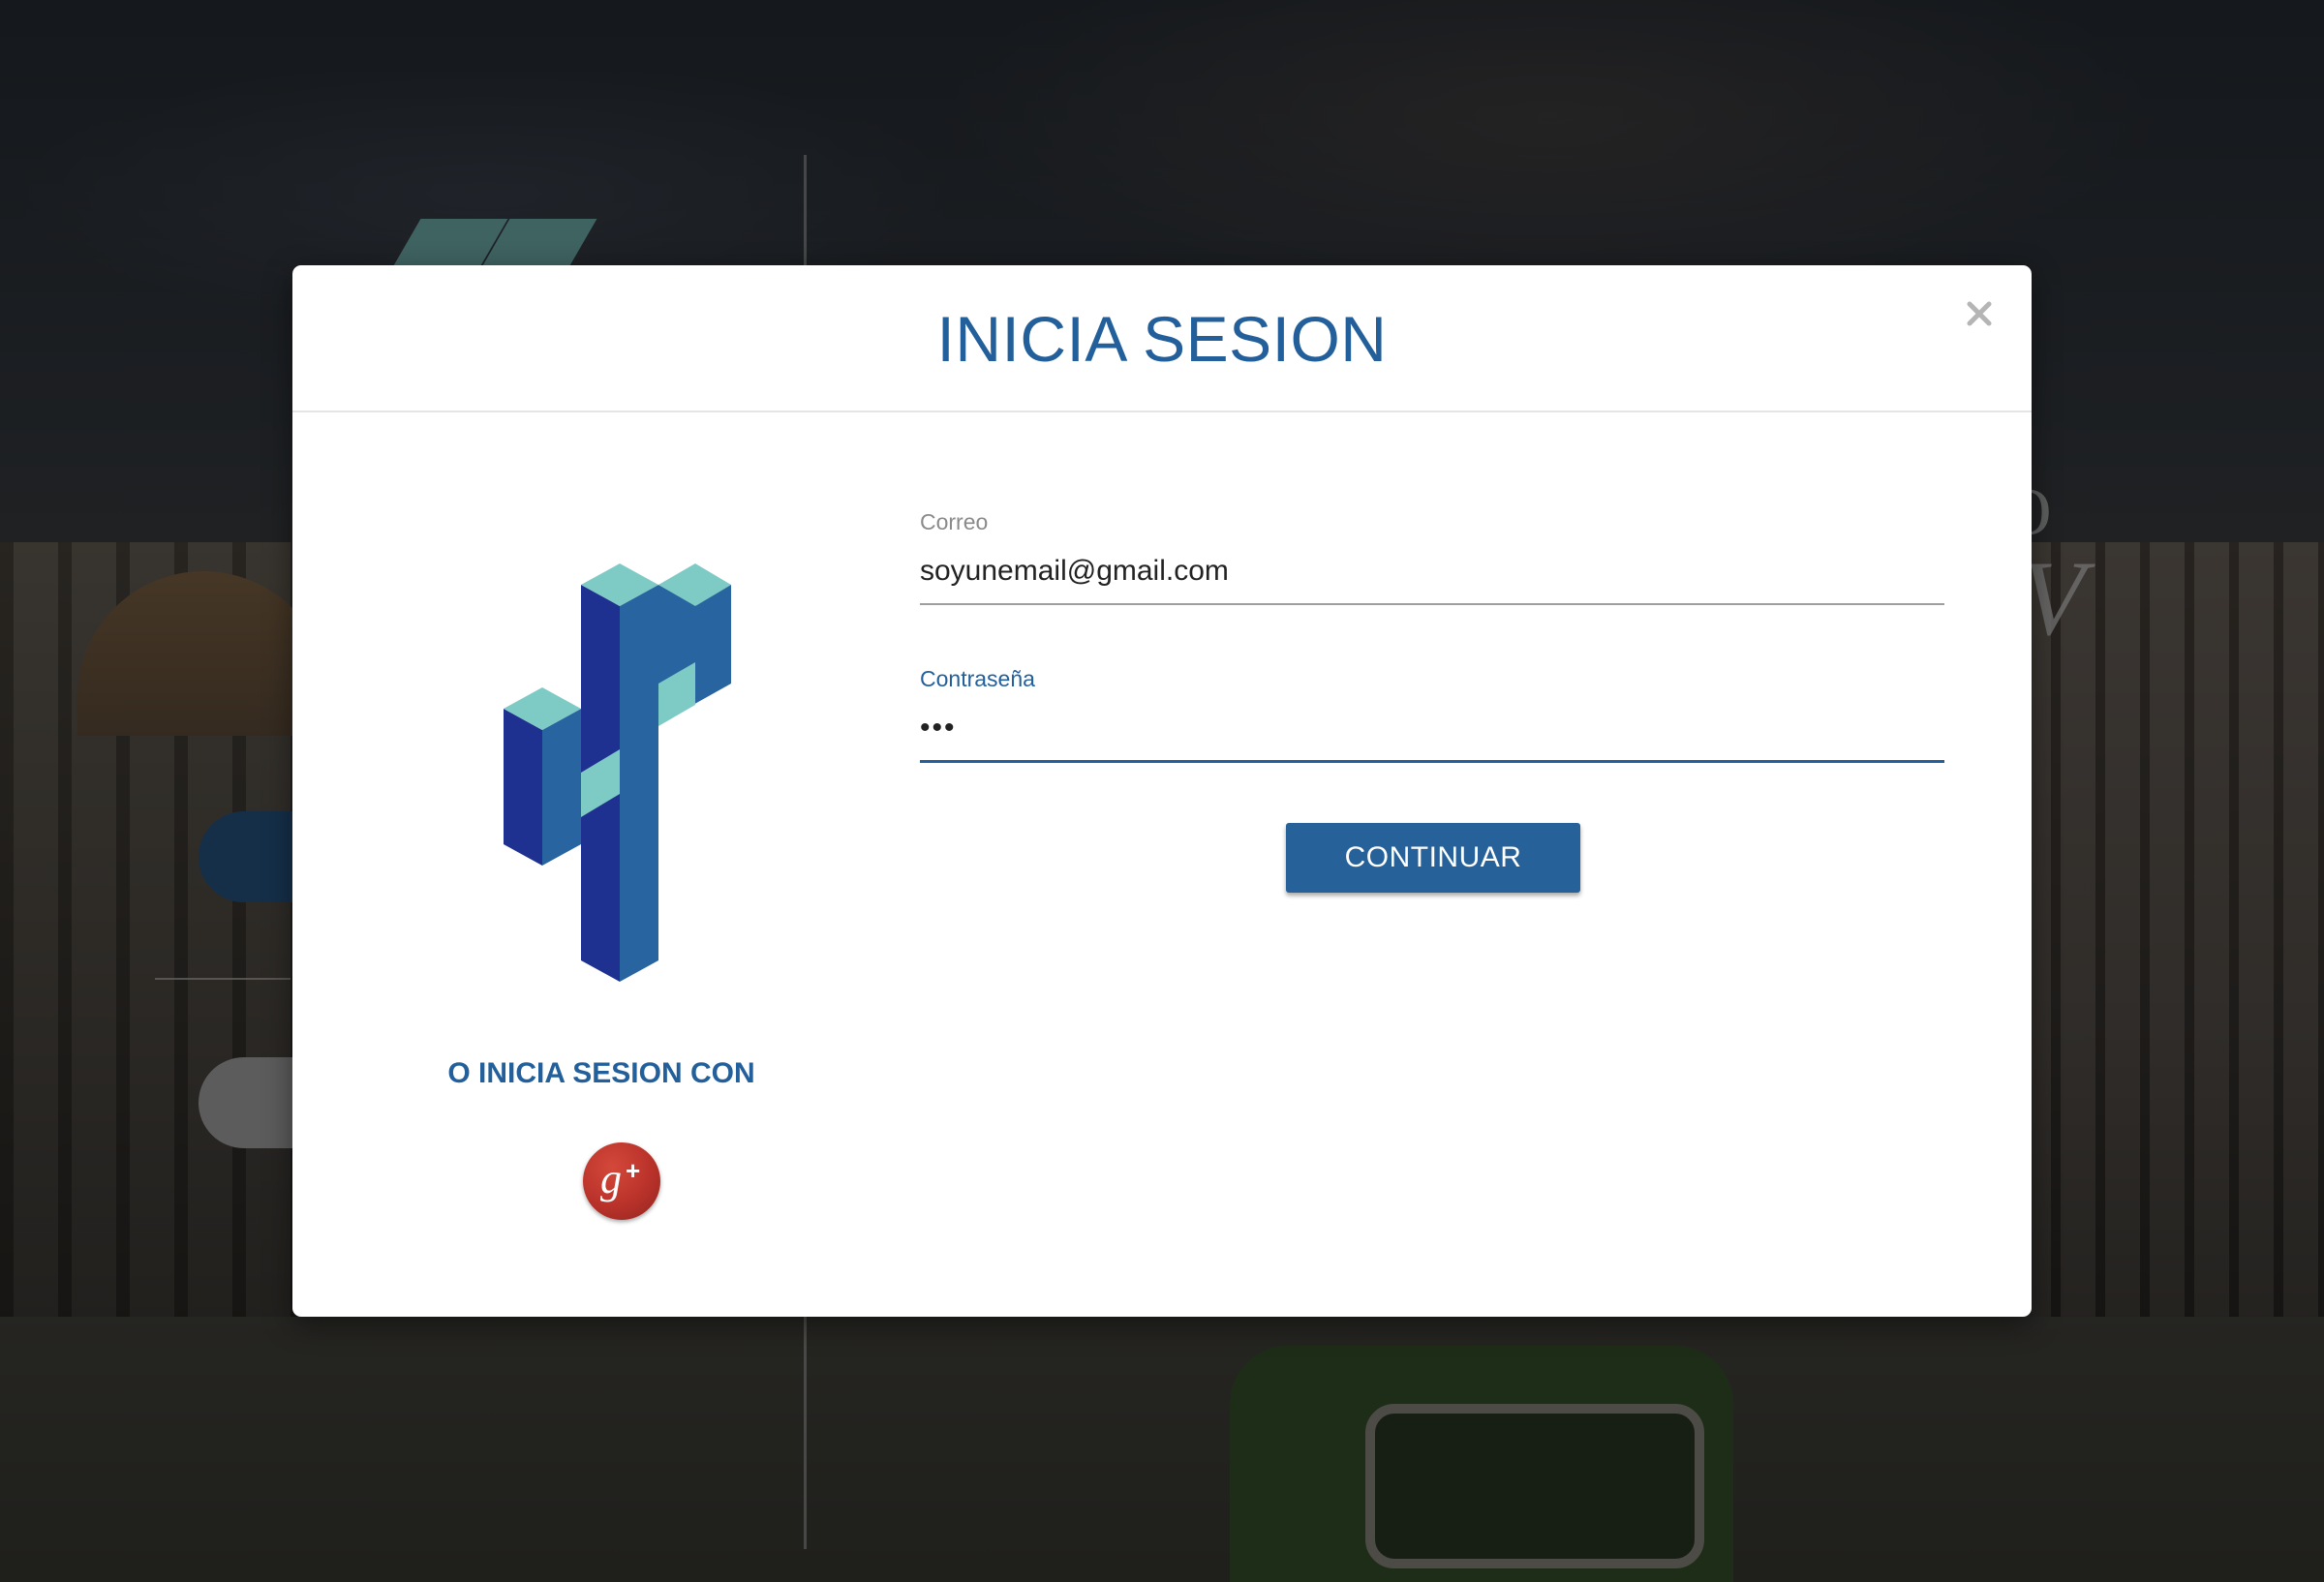  I want to click on svg-text: g, so click(611, 1178).